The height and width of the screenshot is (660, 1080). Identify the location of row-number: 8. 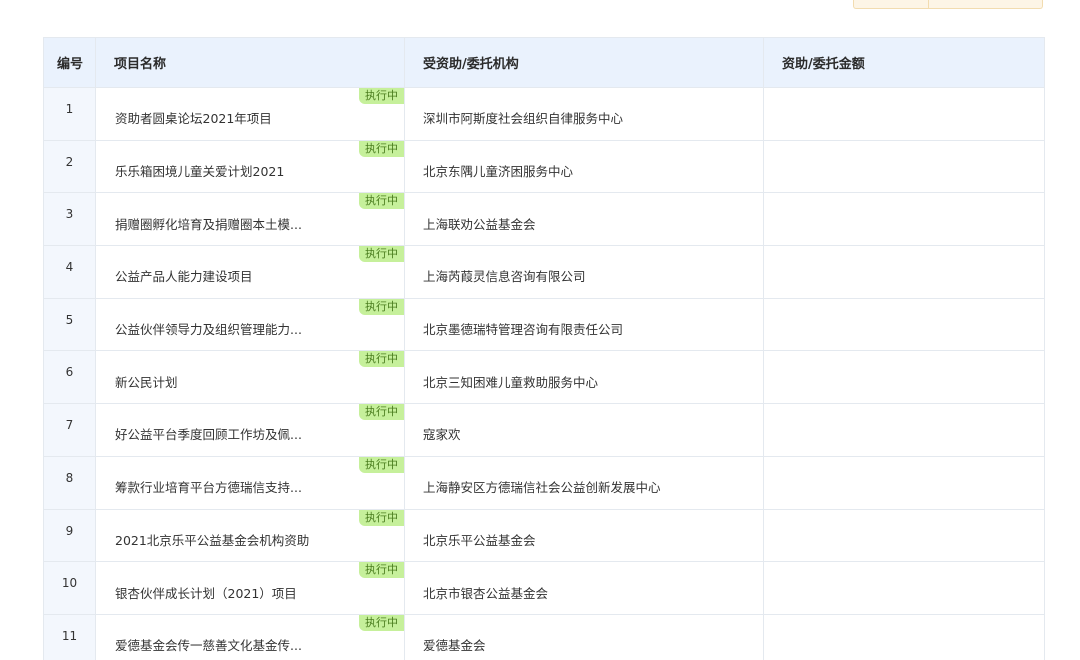
(69, 482).